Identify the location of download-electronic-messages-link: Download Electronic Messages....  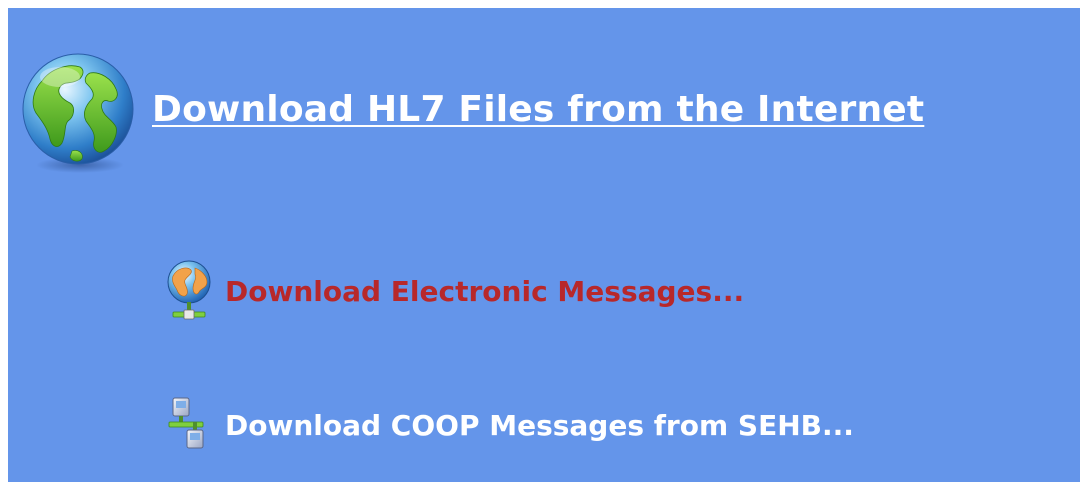
(453, 291).